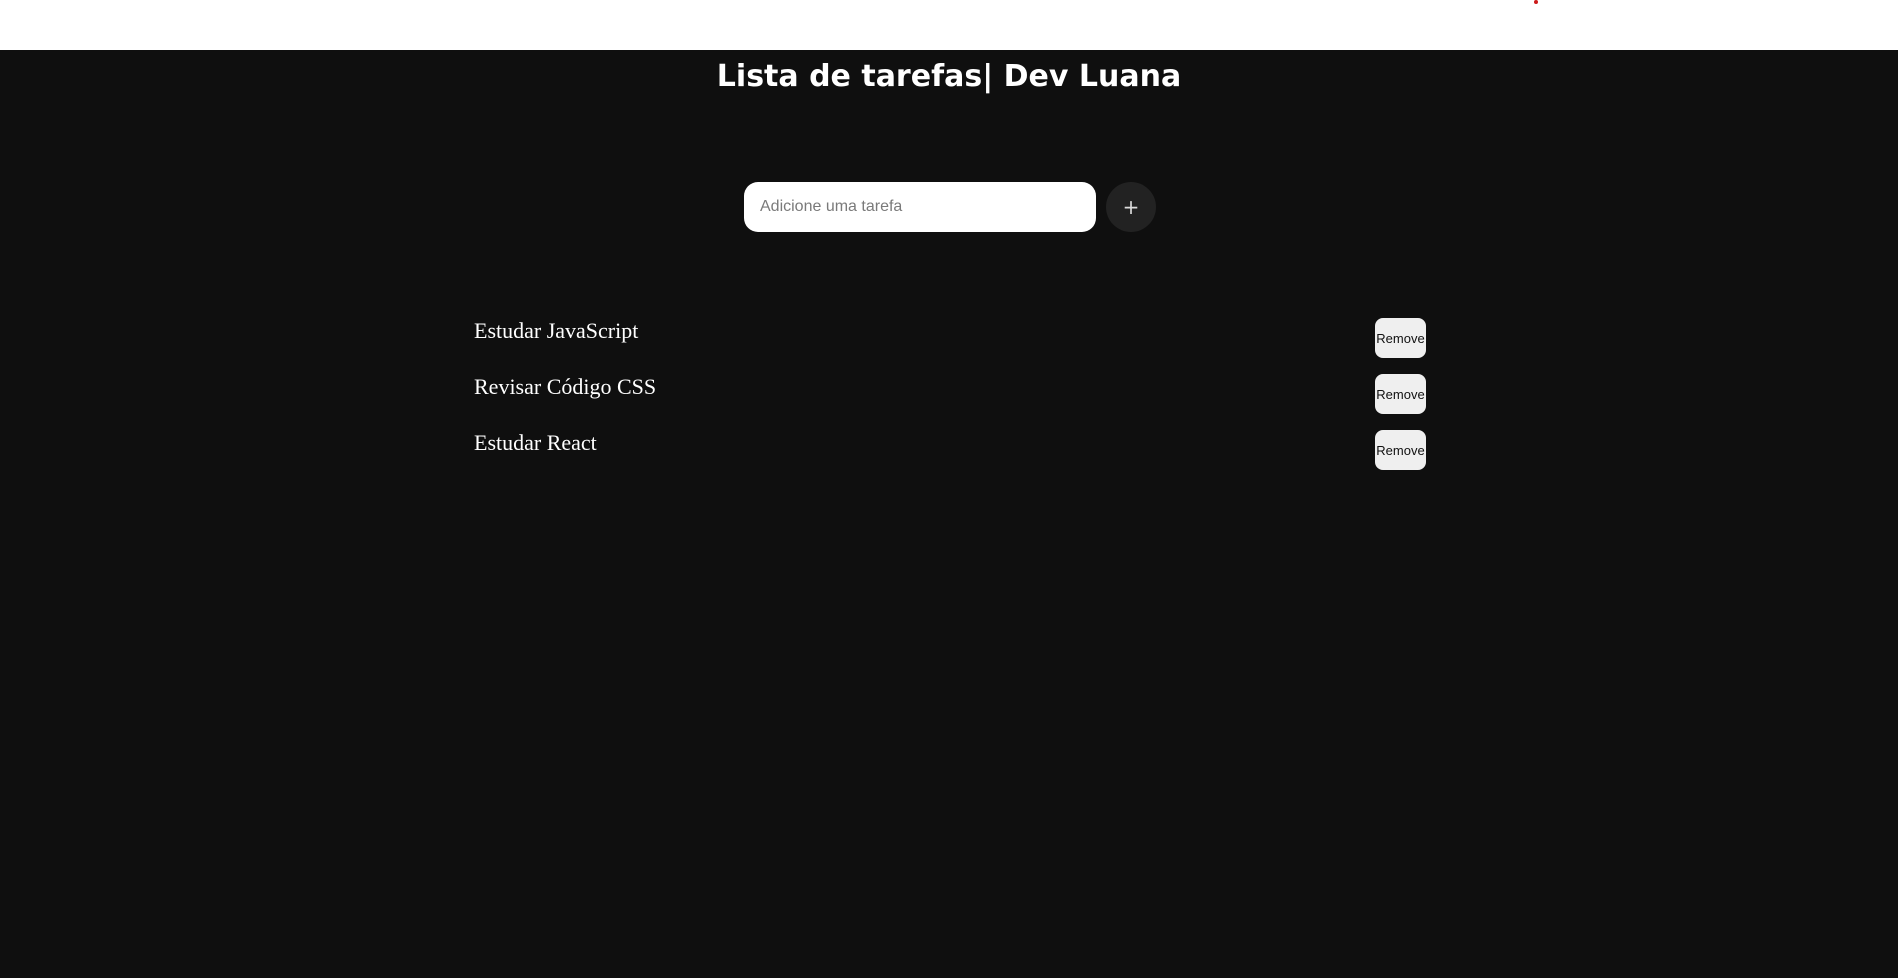 The height and width of the screenshot is (978, 1898). Describe the element at coordinates (1131, 207) in the screenshot. I see `add-task-button: +` at that location.